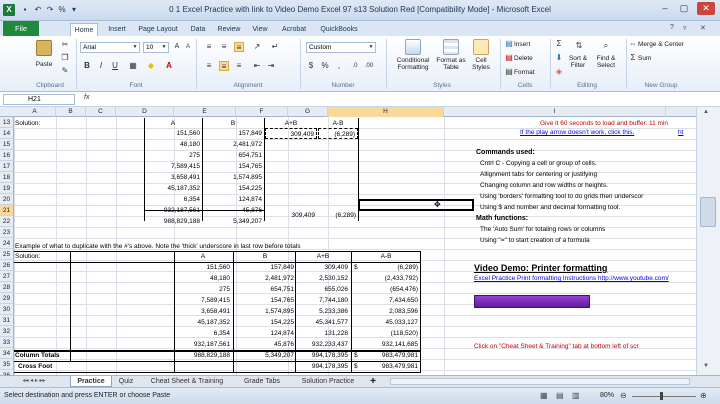 This screenshot has height=404, width=720. What do you see at coordinates (606, 62) in the screenshot?
I see `find-select-button: Find & Select` at bounding box center [606, 62].